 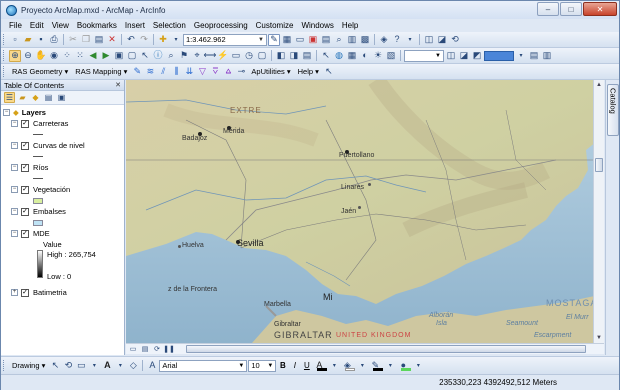 I want to click on copy-icon: ❐, so click(x=86, y=40).